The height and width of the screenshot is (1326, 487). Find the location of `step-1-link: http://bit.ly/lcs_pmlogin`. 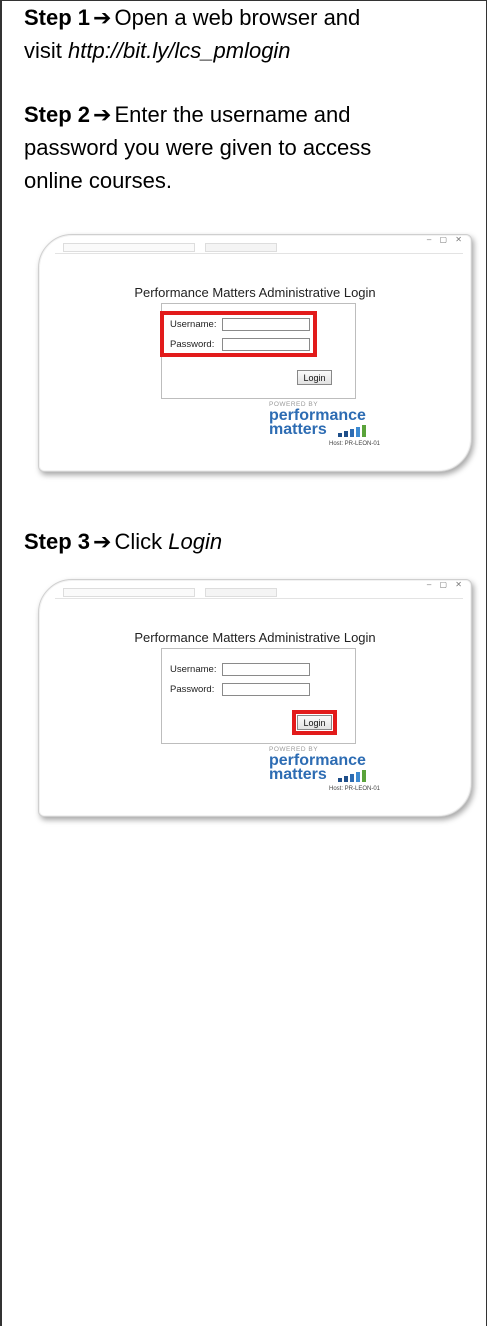

step-1-link: http://bit.ly/lcs_pmlogin is located at coordinates (179, 50).